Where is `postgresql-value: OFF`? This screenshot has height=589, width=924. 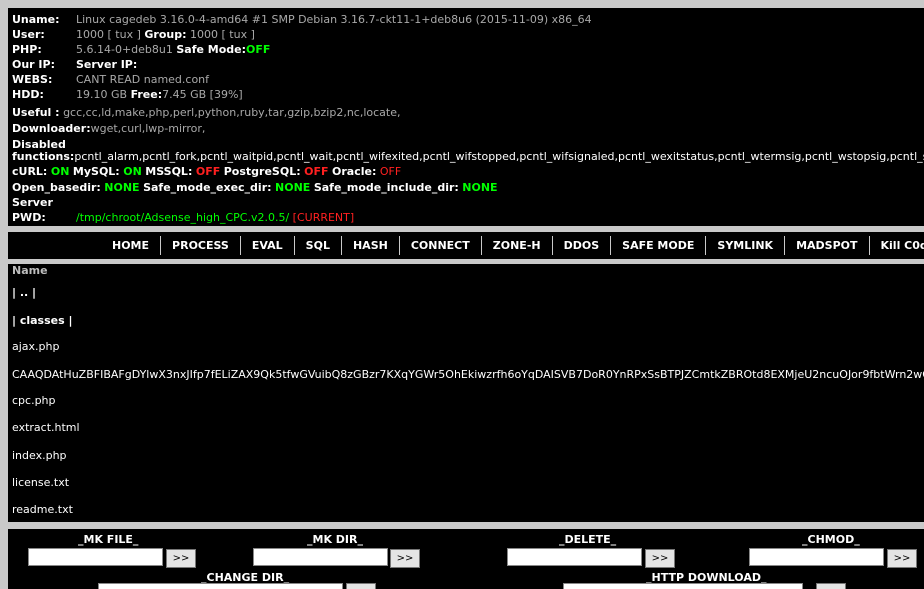
postgresql-value: OFF is located at coordinates (316, 171).